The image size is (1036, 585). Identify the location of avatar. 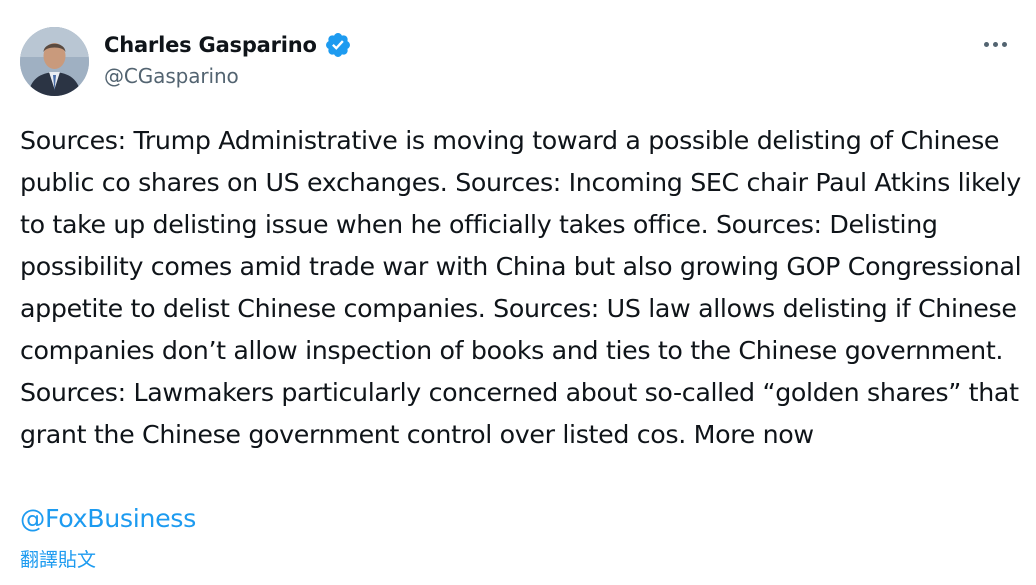
(54, 61).